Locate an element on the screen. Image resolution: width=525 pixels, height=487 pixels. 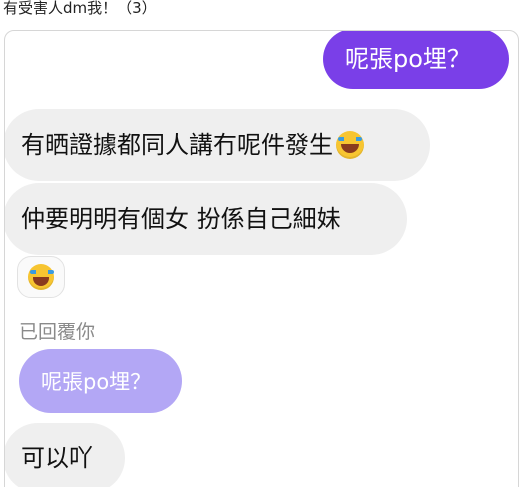
reply-message-text: 可以吖 is located at coordinates (57, 458).